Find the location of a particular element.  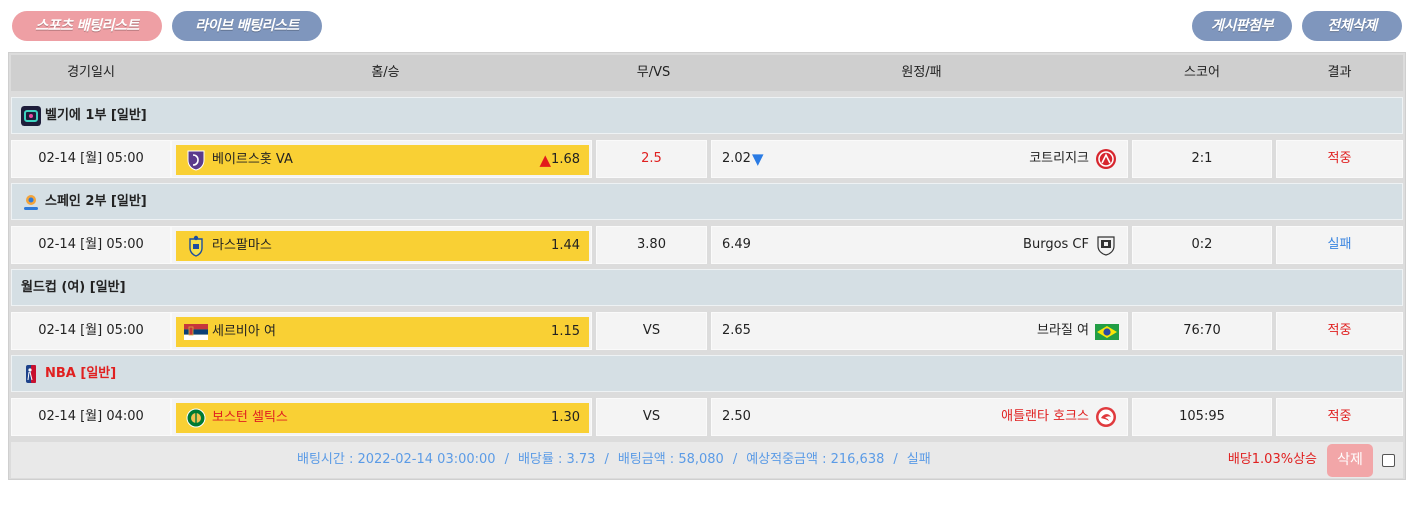

away-team-name: Burgos CF is located at coordinates (1056, 244).